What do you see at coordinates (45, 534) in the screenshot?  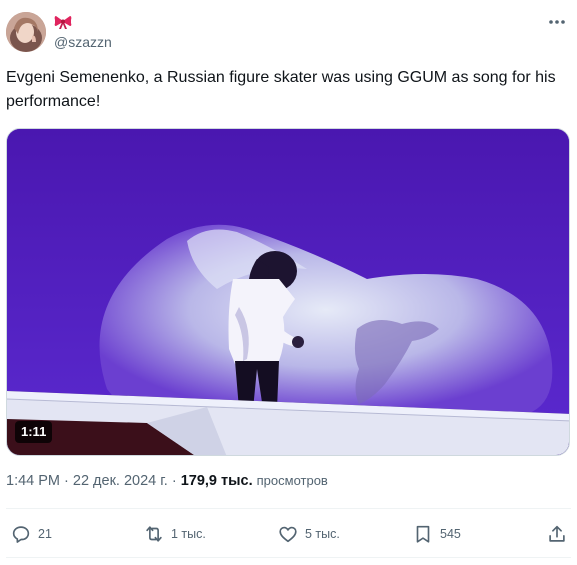 I see `reply-count: 21` at bounding box center [45, 534].